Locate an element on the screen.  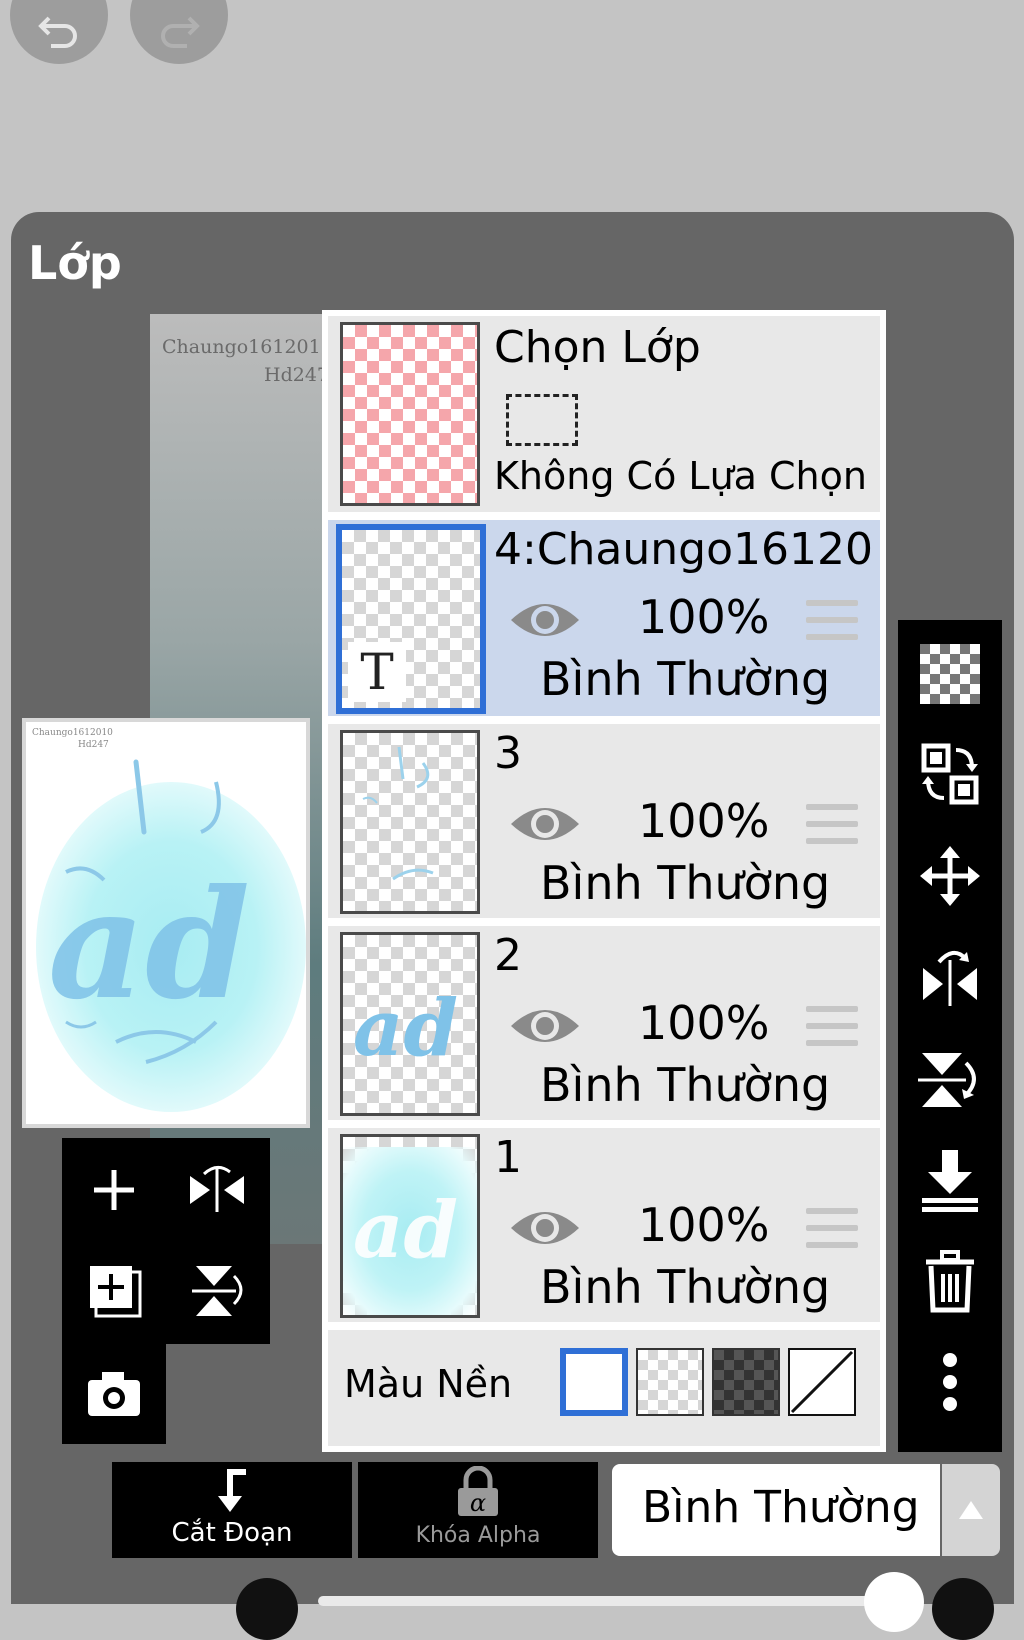
checker-icon is located at coordinates (950, 674).